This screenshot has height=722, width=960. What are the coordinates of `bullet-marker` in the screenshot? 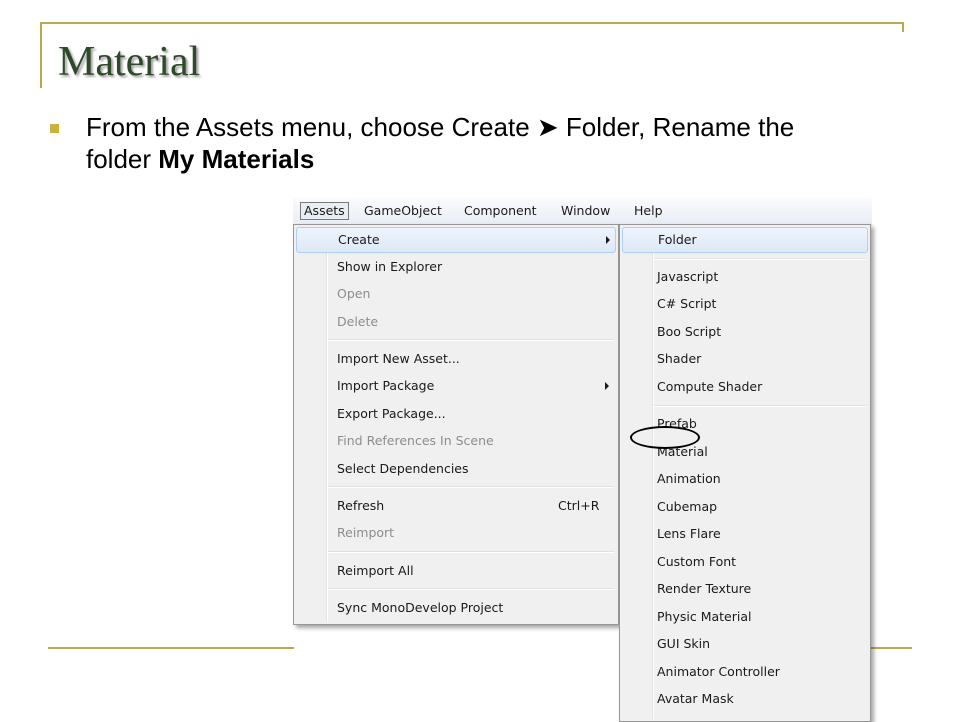 It's located at (54, 128).